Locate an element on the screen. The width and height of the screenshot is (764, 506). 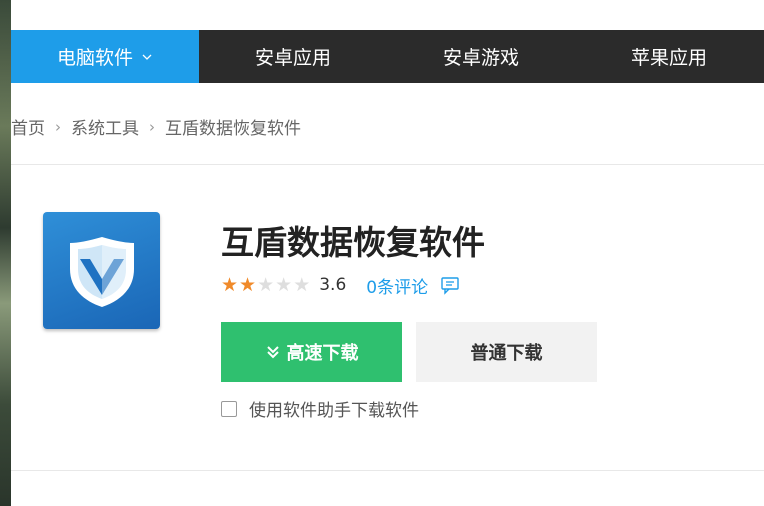
nav-item-label: 电脑软件 is located at coordinates (94, 58).